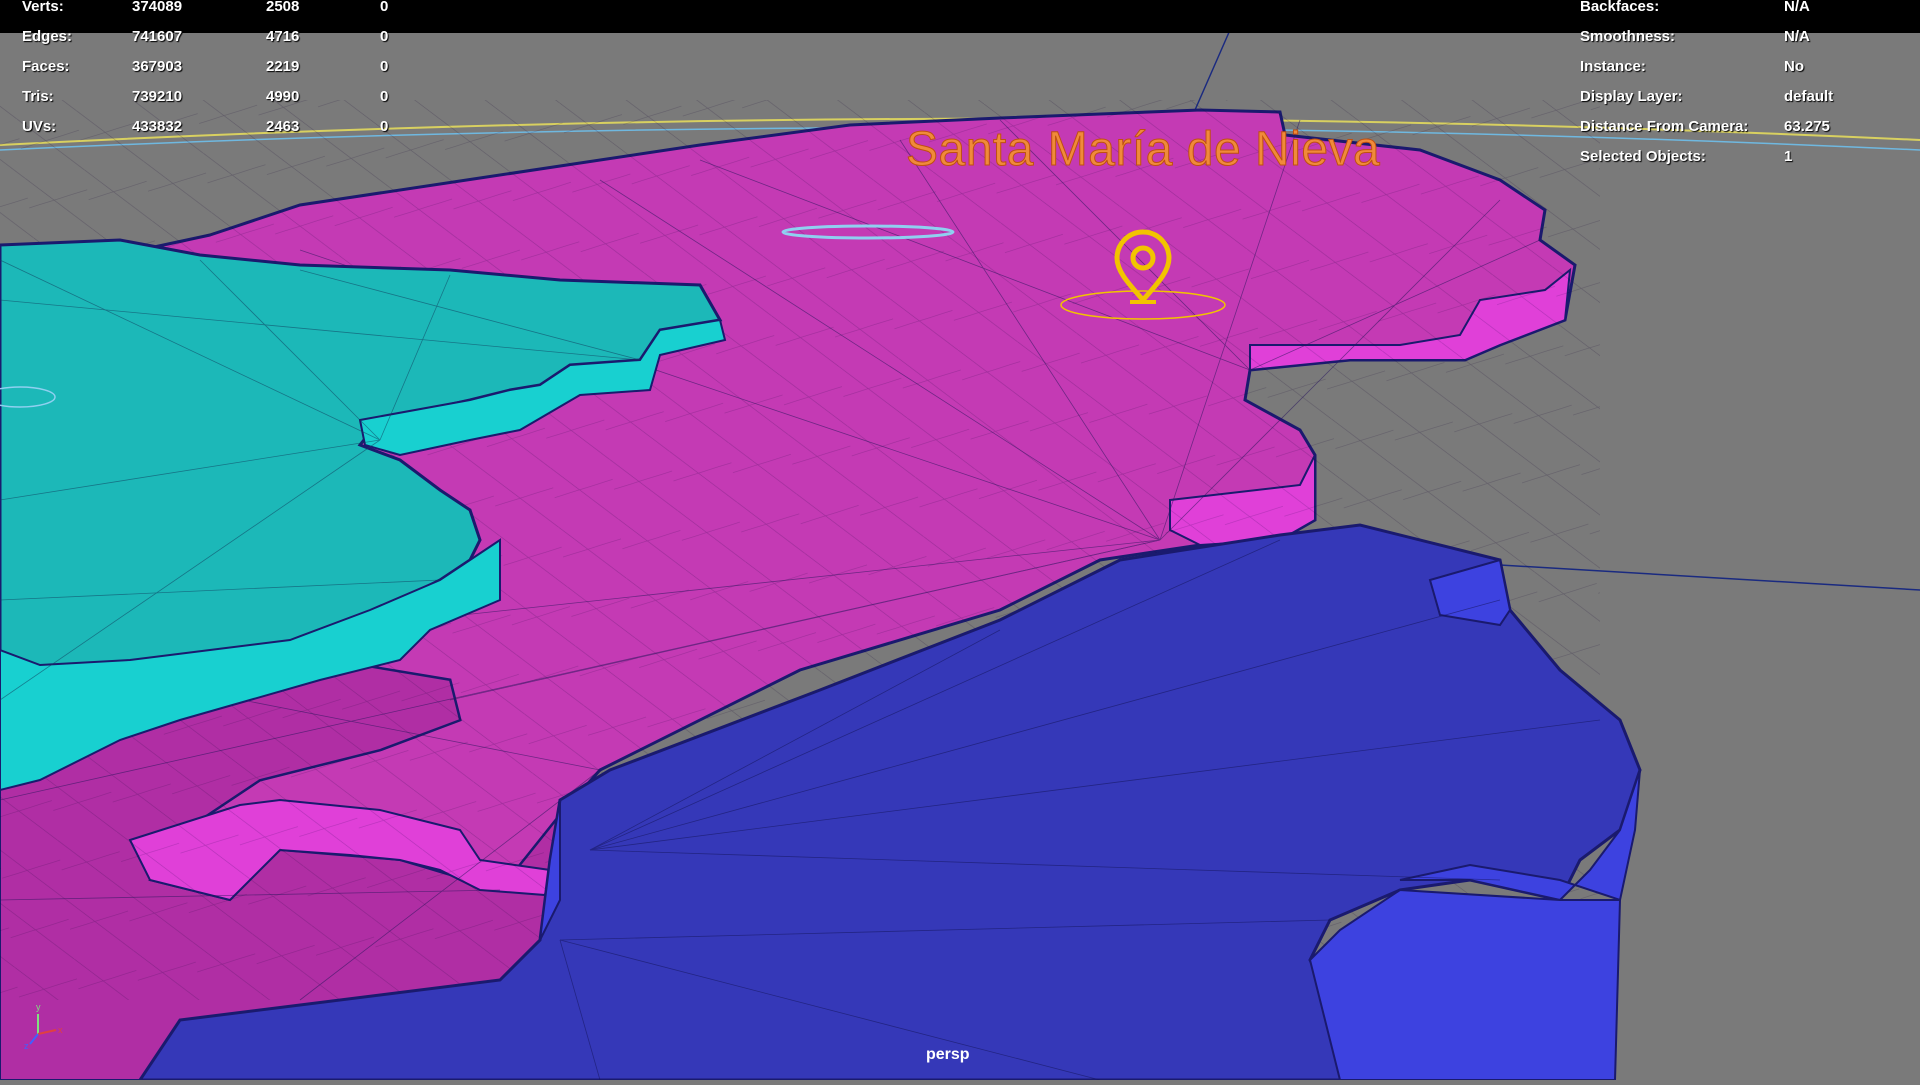 The height and width of the screenshot is (1085, 1920). Describe the element at coordinates (1613, 66) in the screenshot. I see `info-label: Instance:` at that location.